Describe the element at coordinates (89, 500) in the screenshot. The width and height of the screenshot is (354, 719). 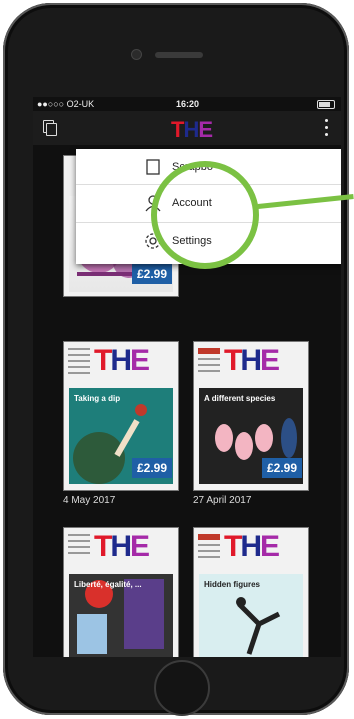
I see `issue-date: 4 May 2017` at that location.